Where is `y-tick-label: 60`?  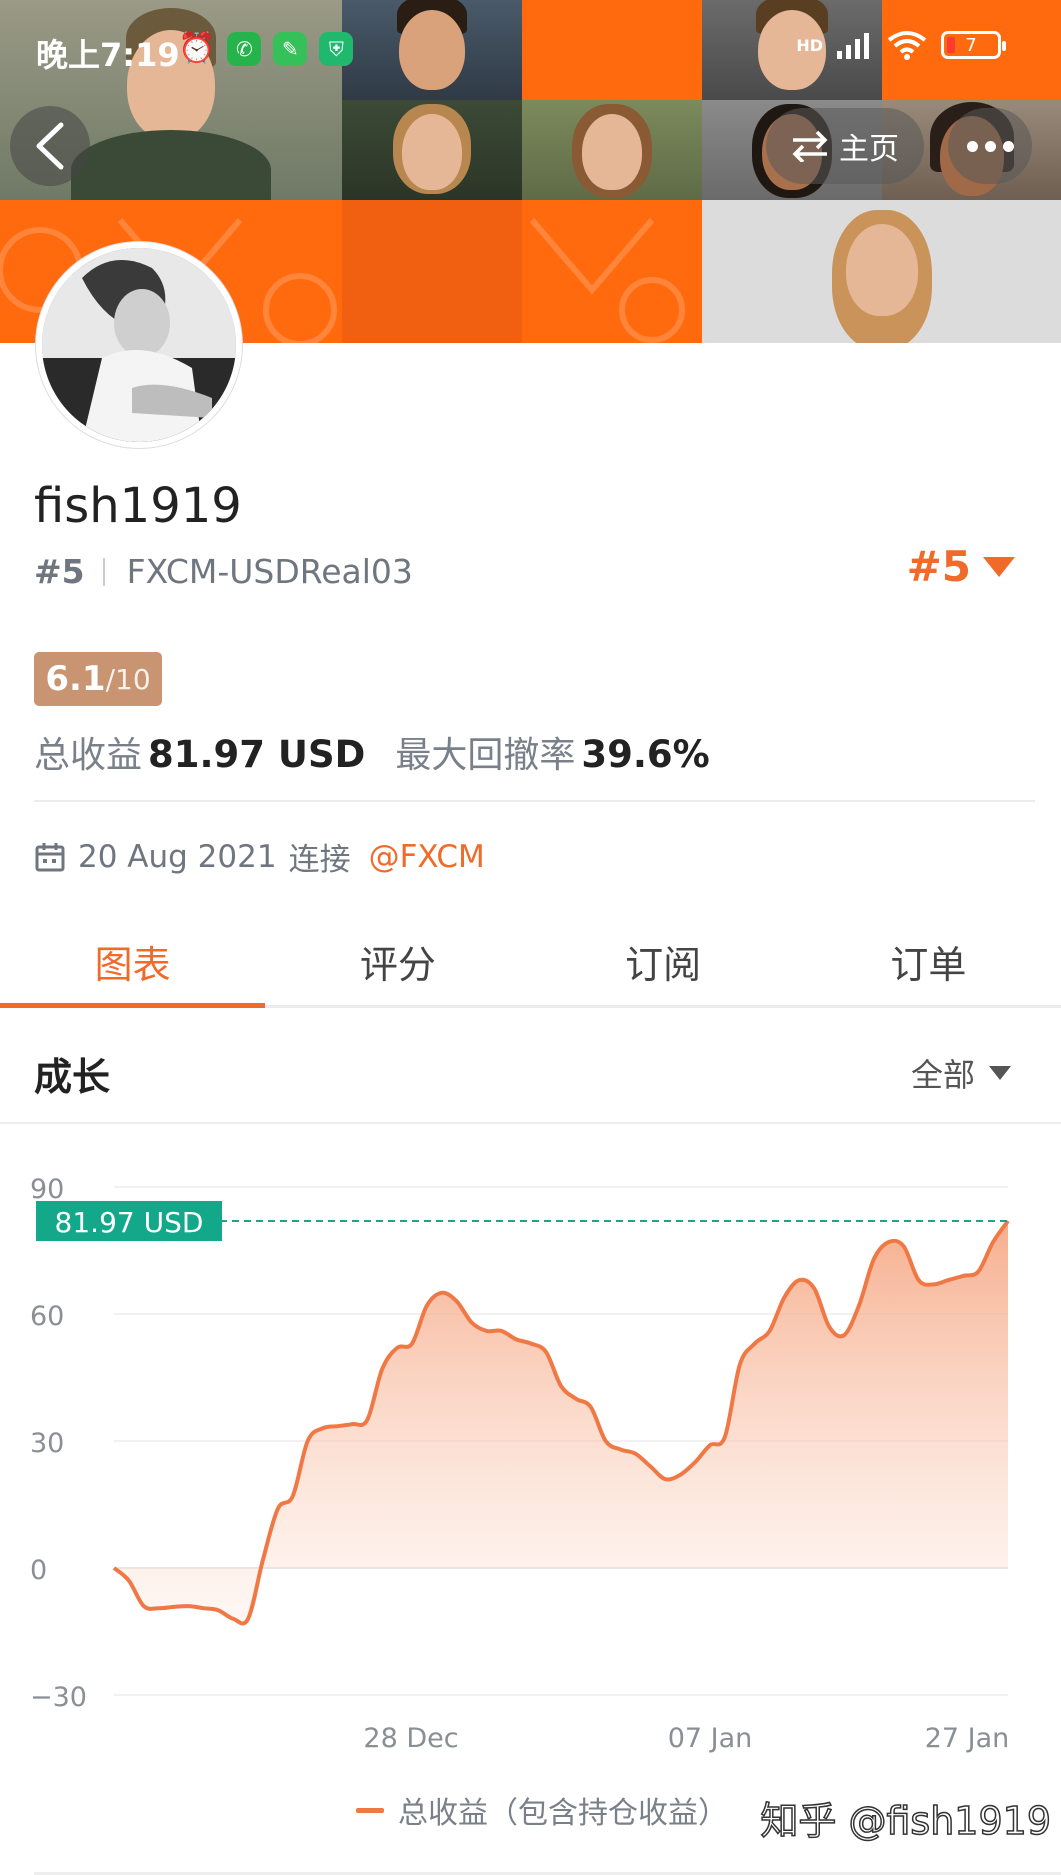 y-tick-label: 60 is located at coordinates (47, 1316).